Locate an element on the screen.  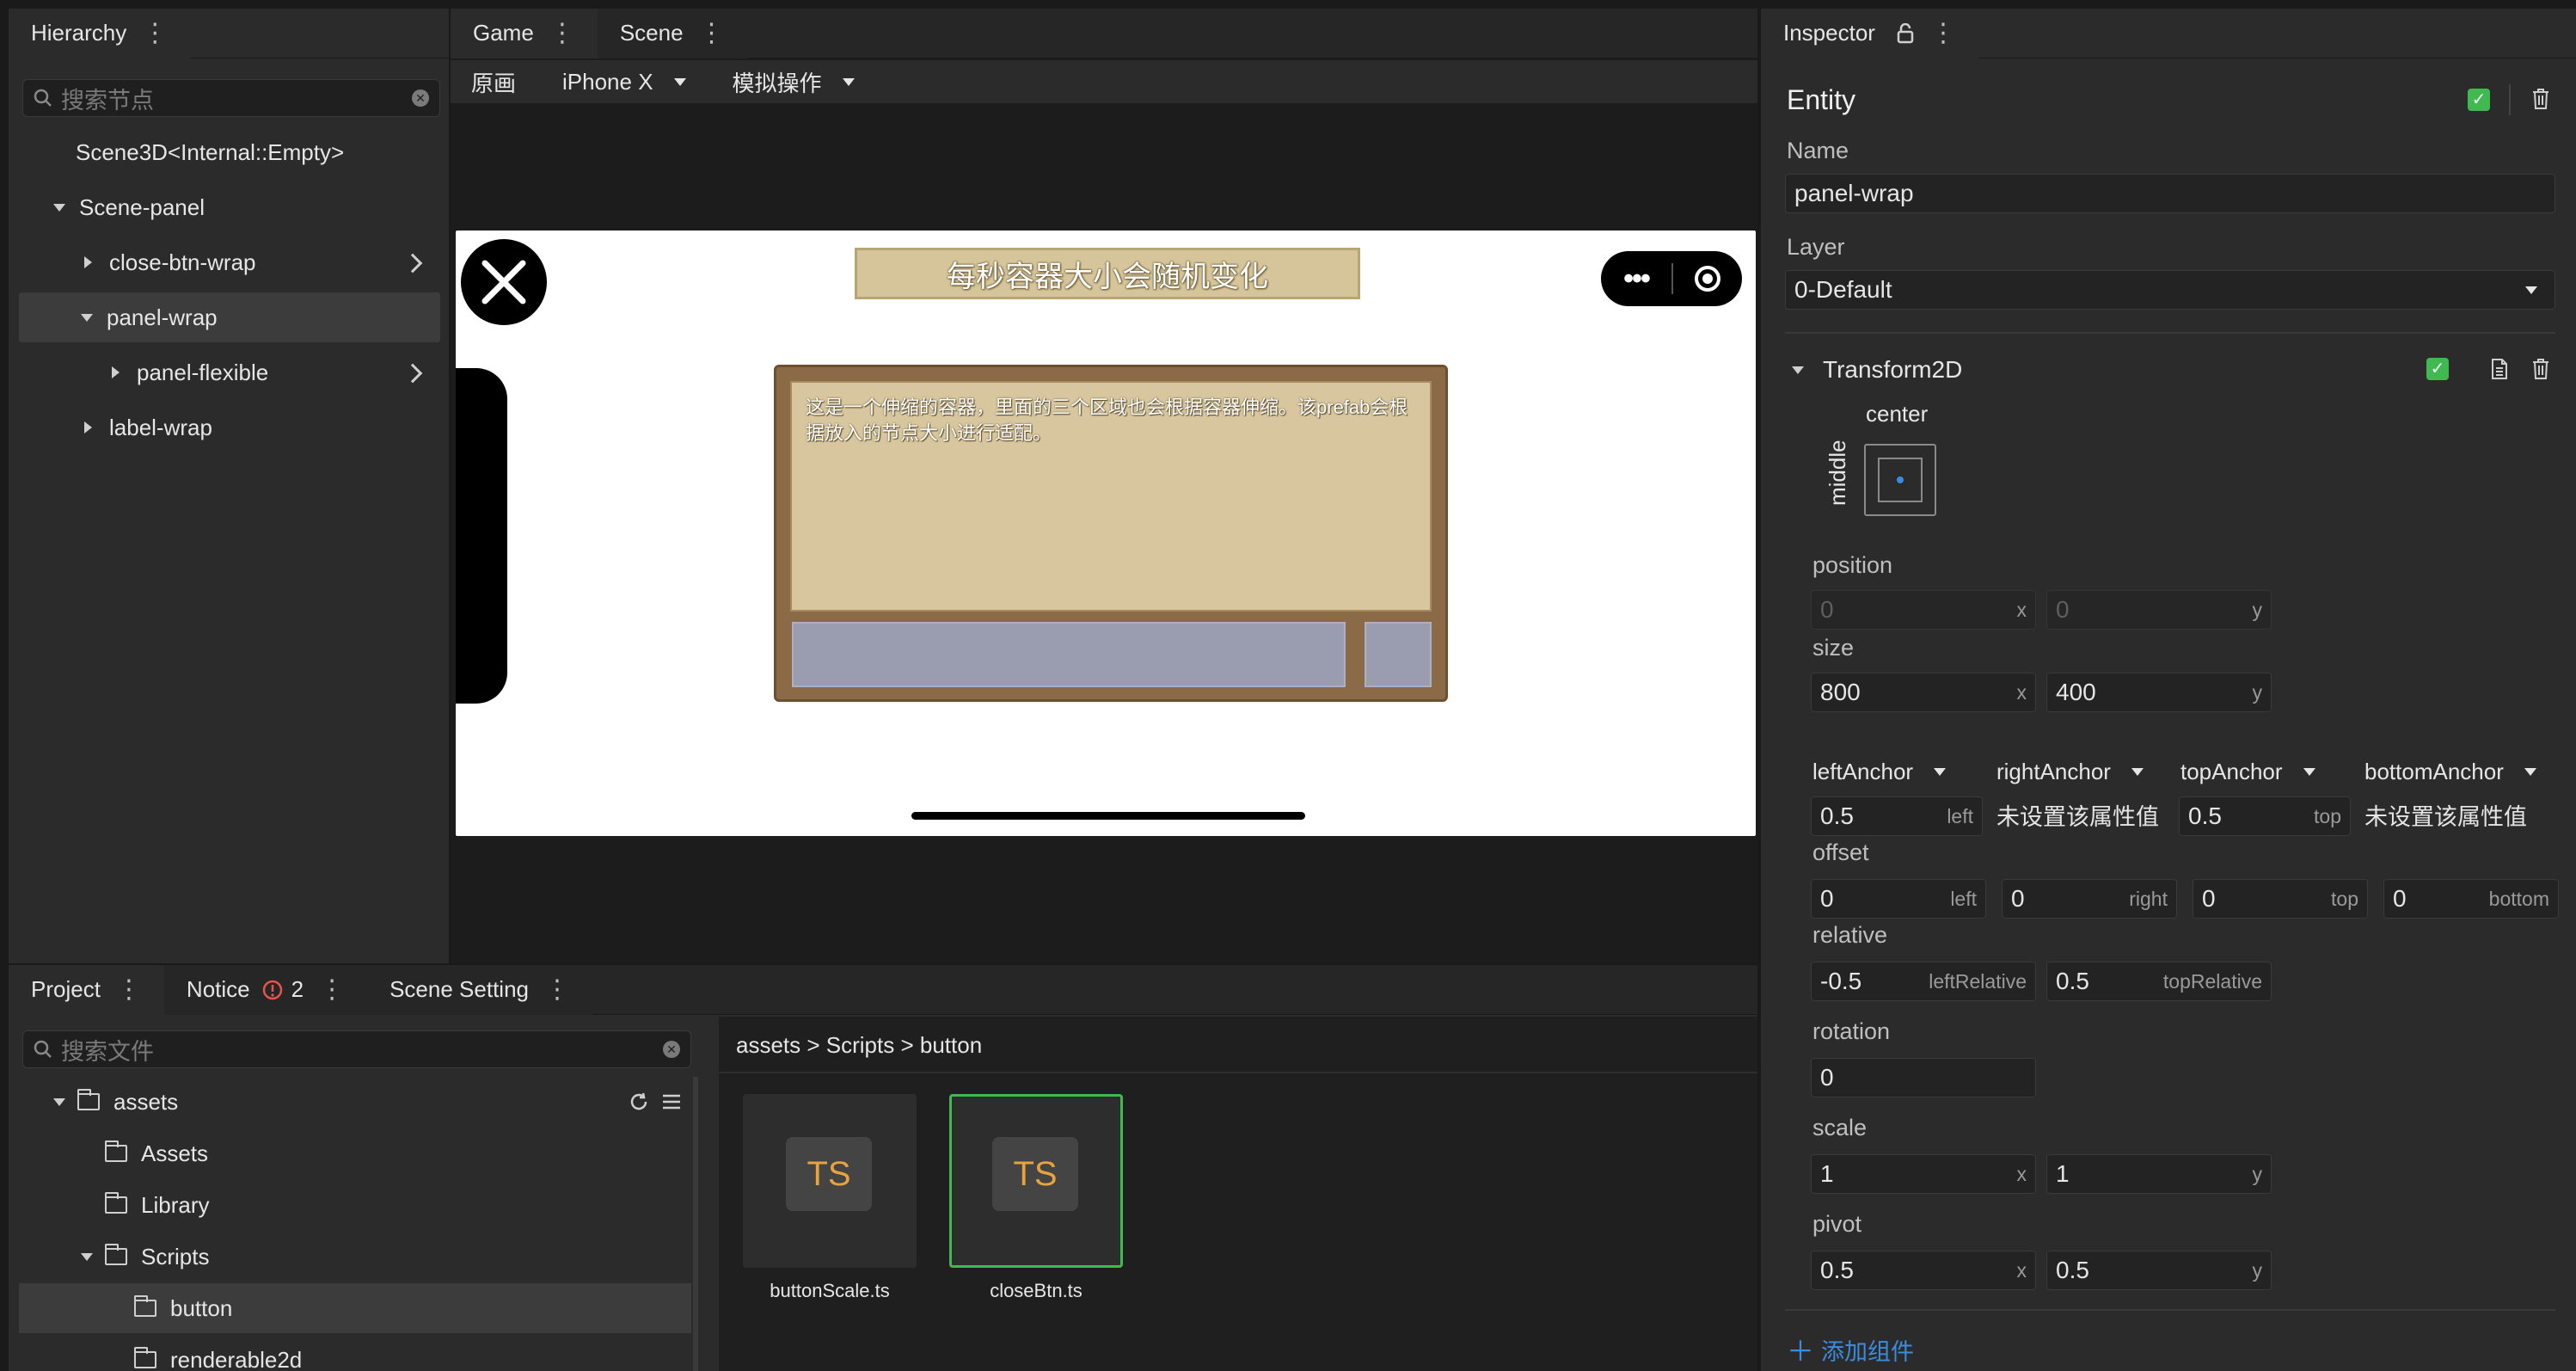
search-icon is located at coordinates (43, 98).